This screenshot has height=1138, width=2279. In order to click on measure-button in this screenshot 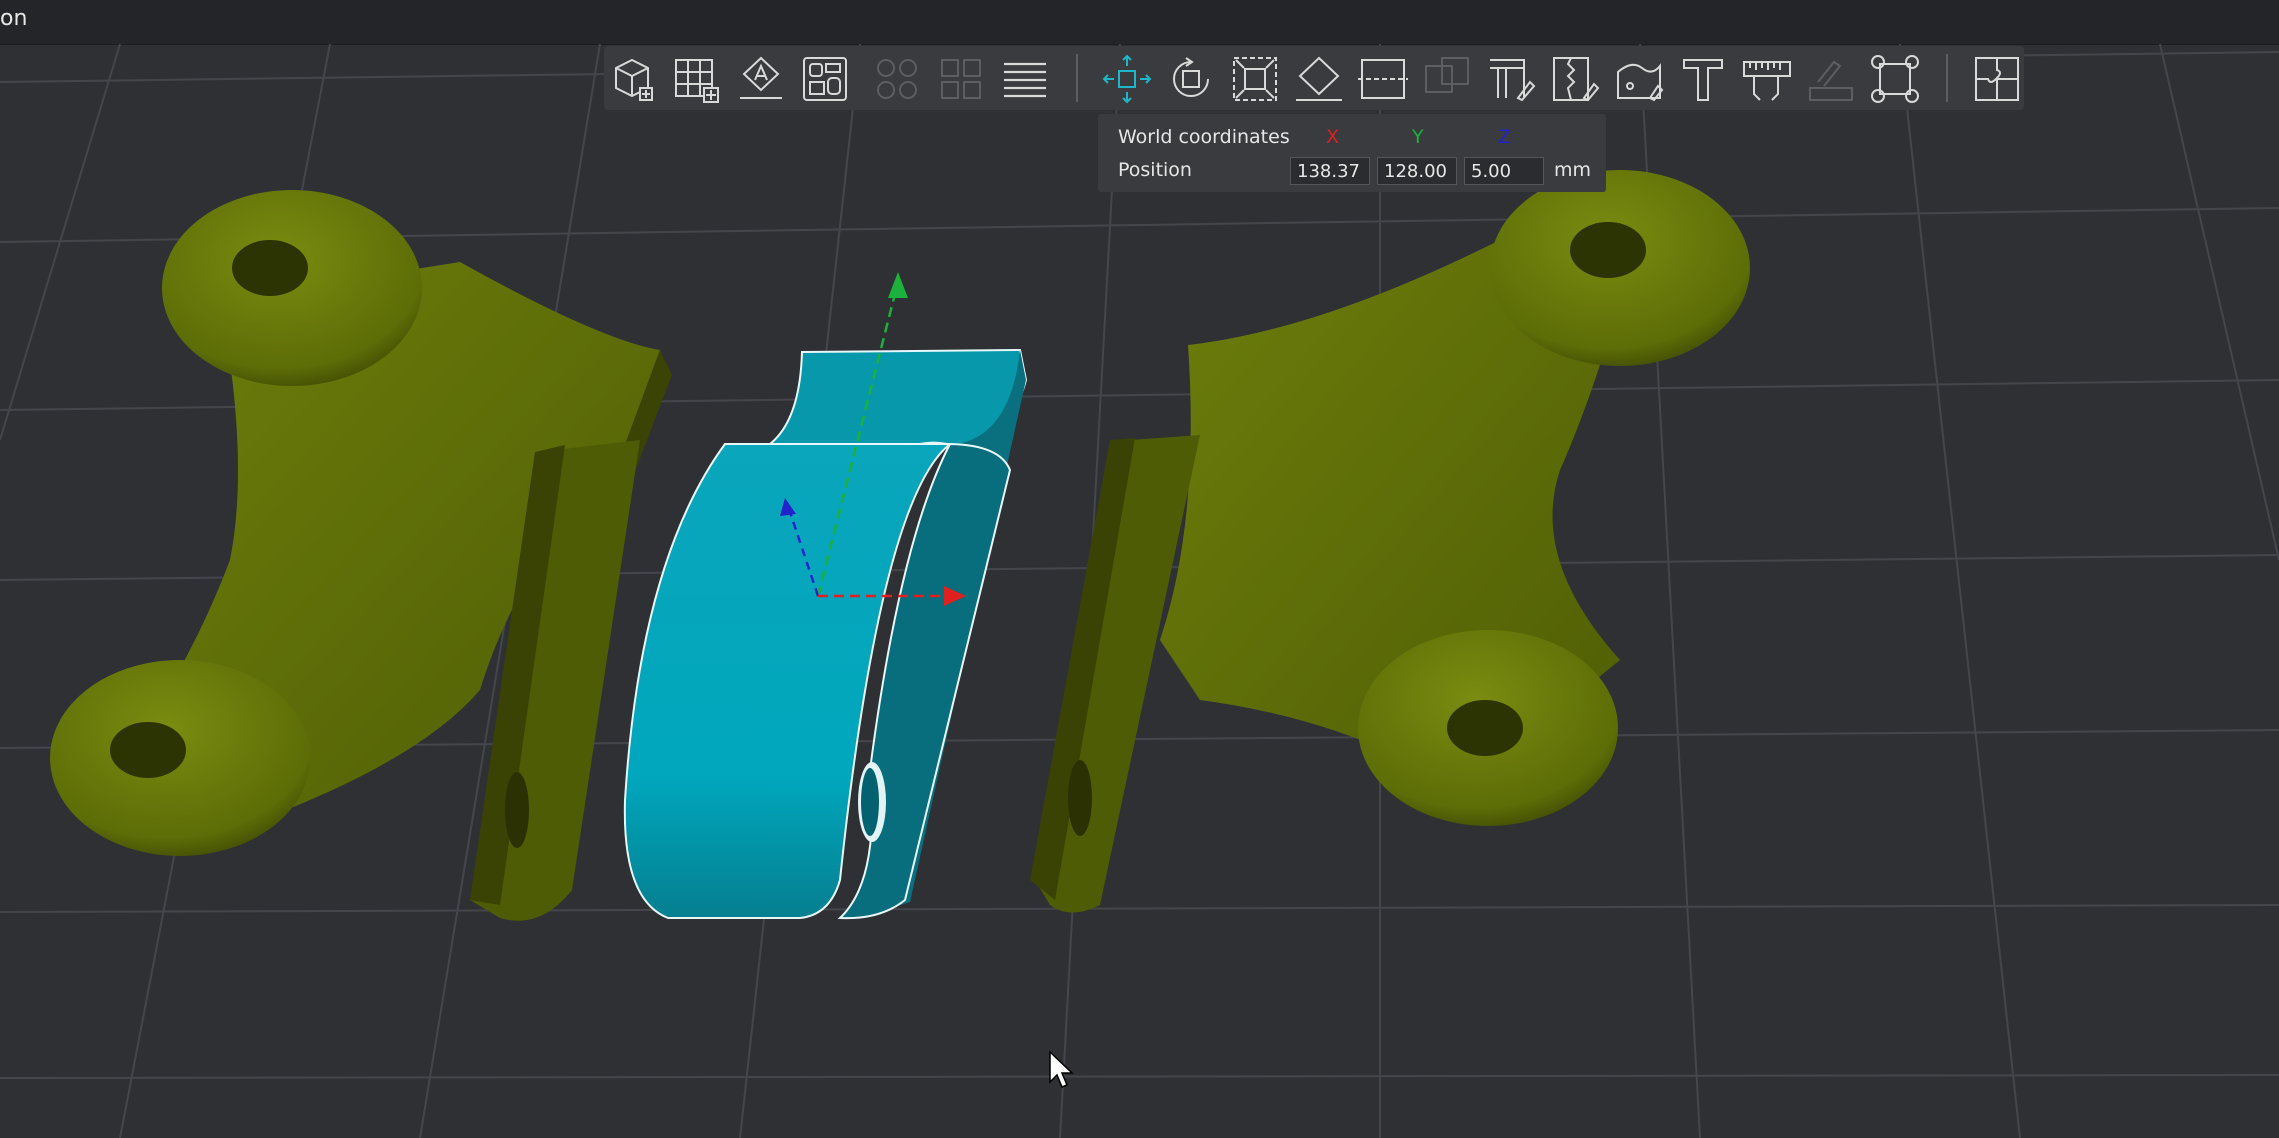, I will do `click(1767, 79)`.